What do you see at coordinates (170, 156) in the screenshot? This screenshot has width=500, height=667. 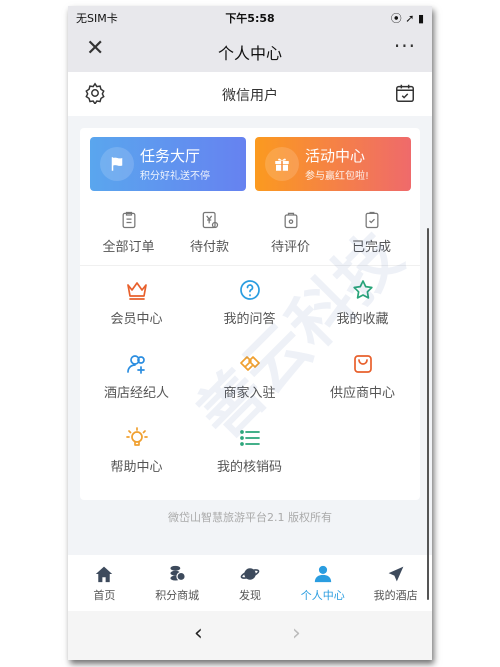 I see `banner-title: 任务大厅` at bounding box center [170, 156].